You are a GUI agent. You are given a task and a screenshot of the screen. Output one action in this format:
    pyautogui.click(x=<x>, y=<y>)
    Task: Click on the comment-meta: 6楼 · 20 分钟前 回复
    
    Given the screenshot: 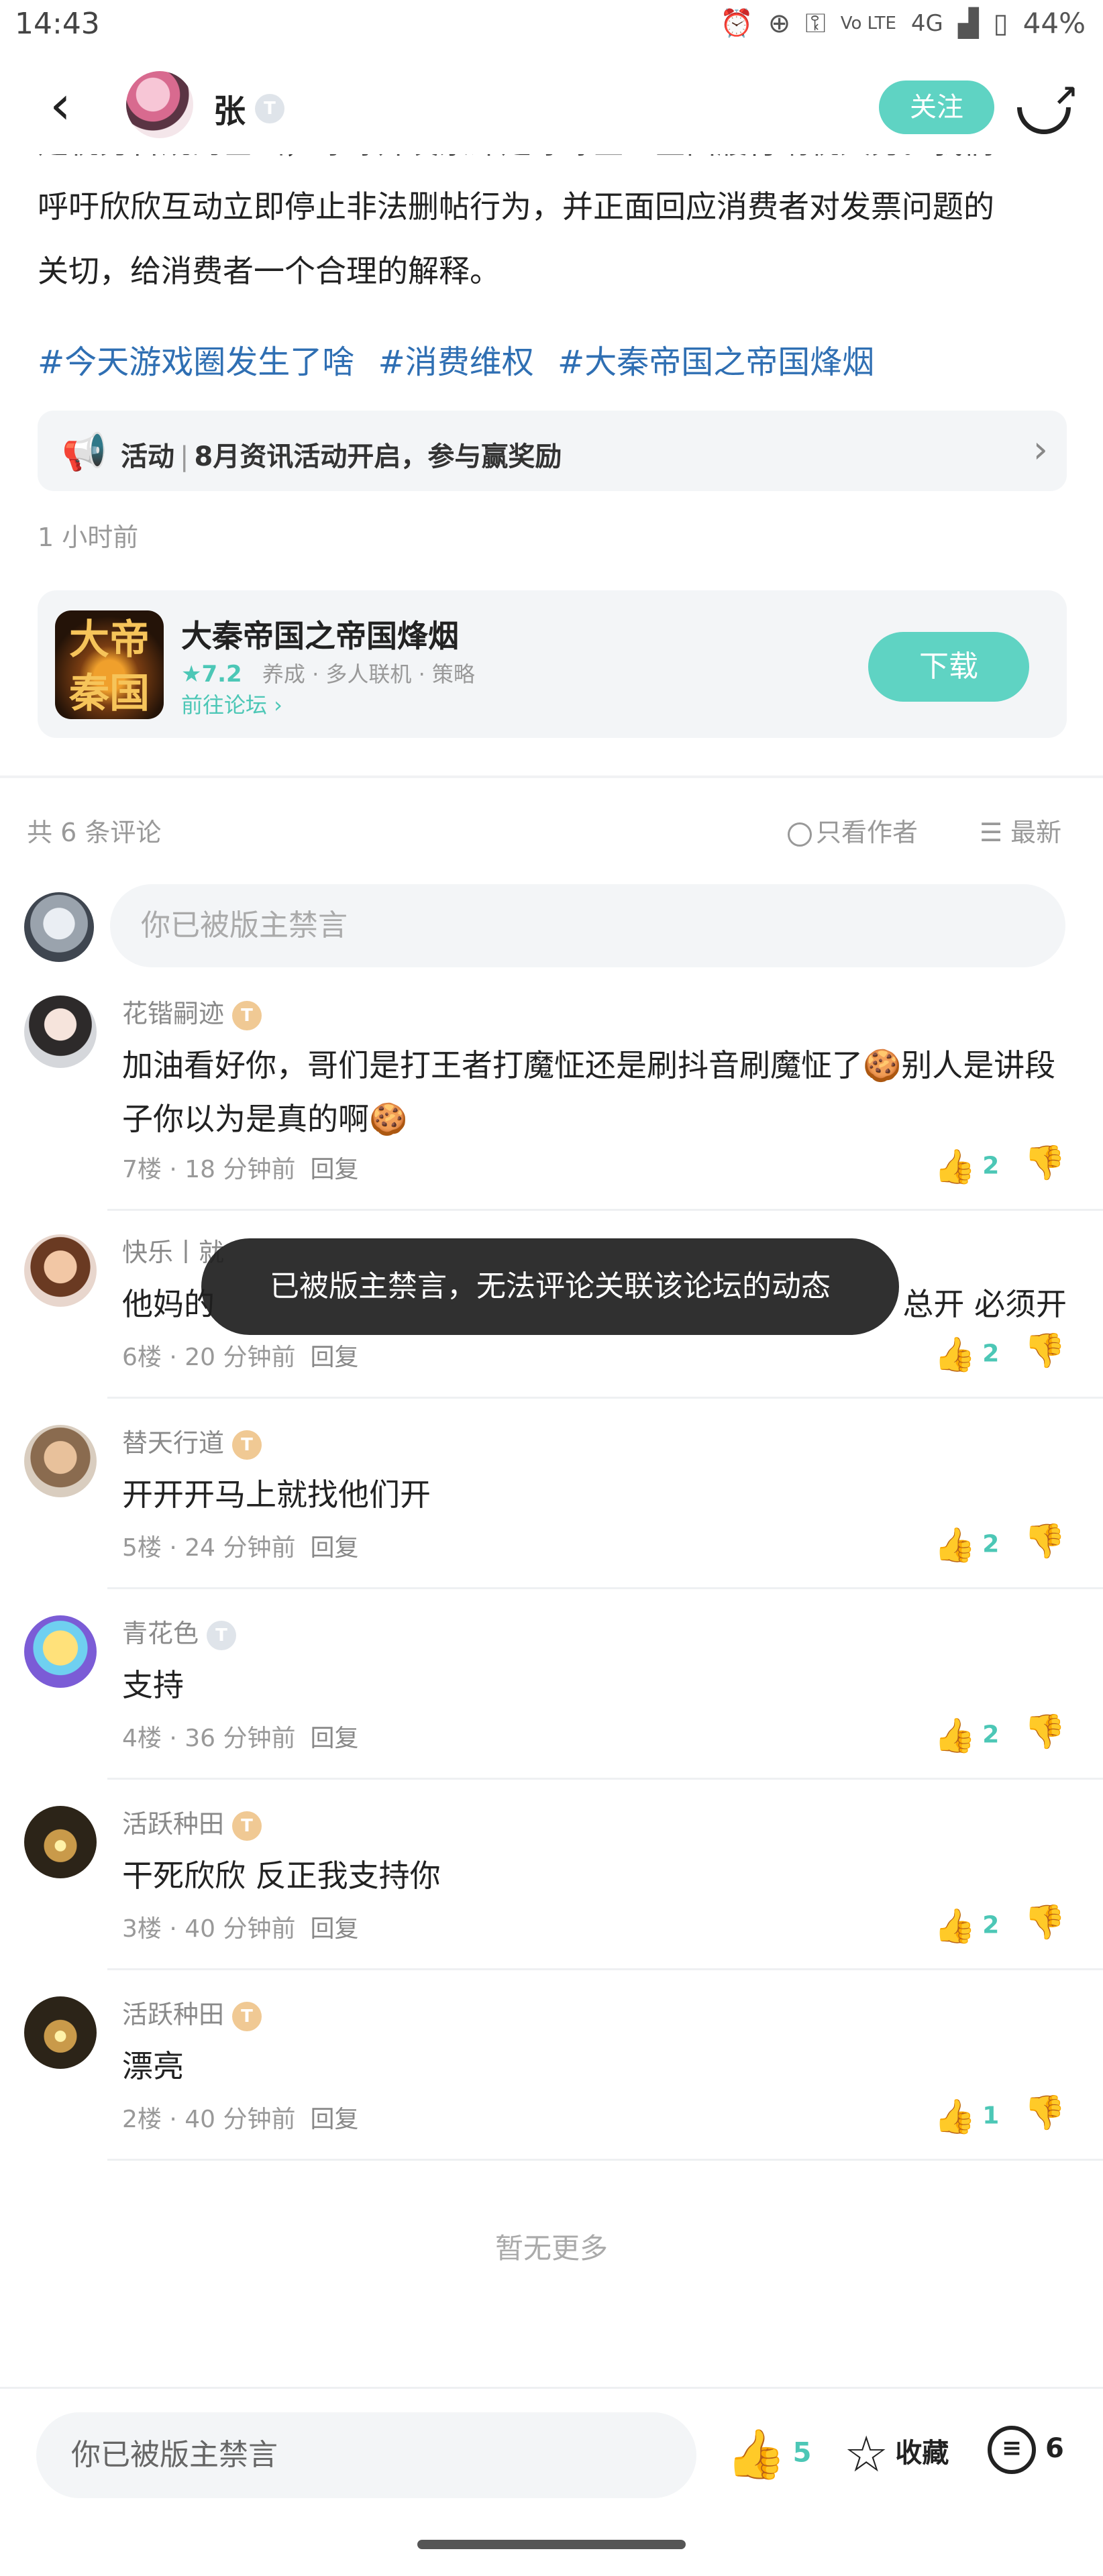 What is the action you would take?
    pyautogui.click(x=241, y=1355)
    